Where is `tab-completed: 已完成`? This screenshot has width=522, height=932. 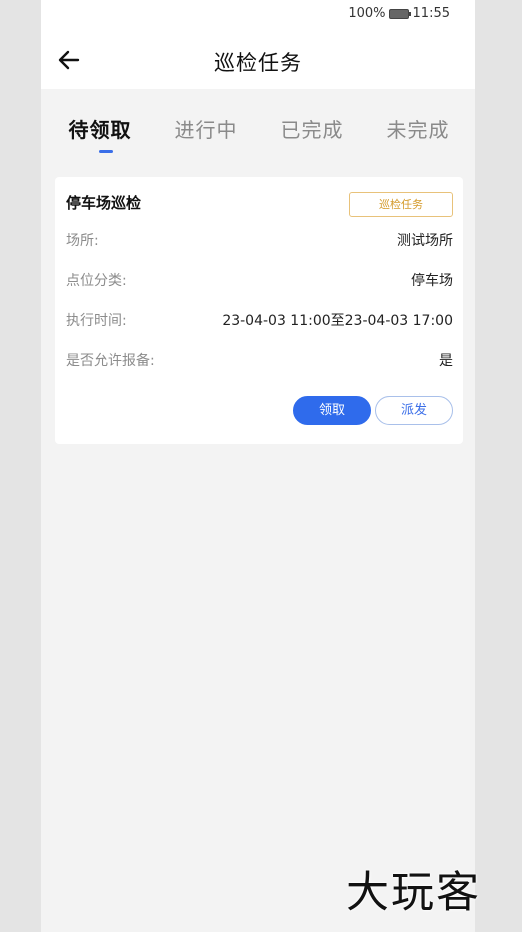 tab-completed: 已完成 is located at coordinates (312, 125).